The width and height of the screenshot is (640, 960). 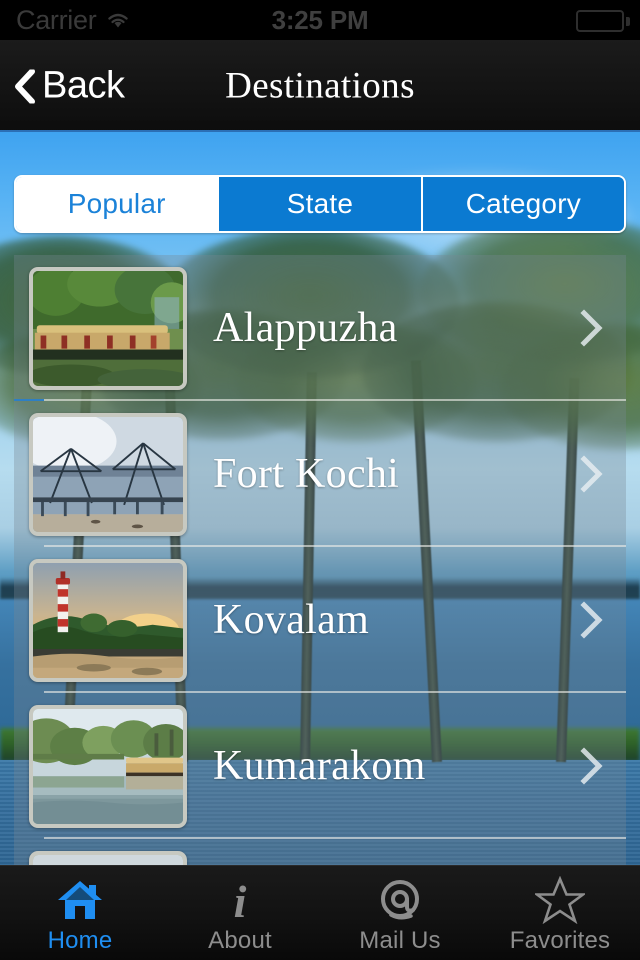 I want to click on battery-icon, so click(x=603, y=21).